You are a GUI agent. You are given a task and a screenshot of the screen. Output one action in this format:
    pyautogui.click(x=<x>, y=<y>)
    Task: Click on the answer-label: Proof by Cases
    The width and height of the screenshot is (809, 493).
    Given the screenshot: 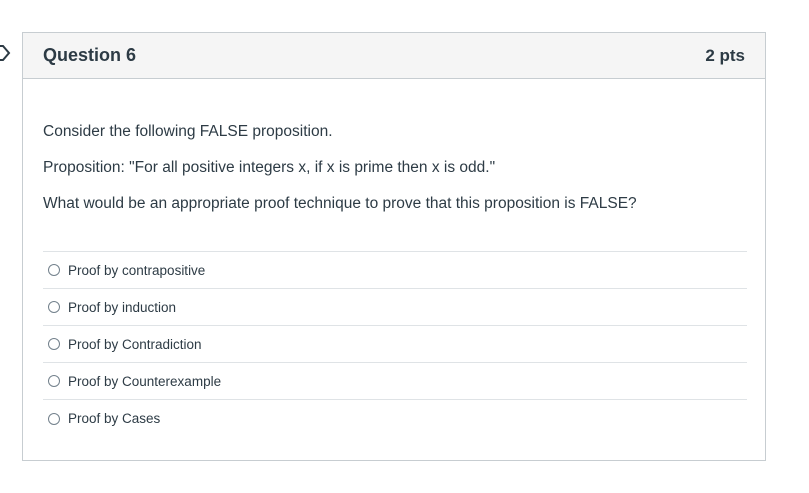 What is the action you would take?
    pyautogui.click(x=114, y=418)
    